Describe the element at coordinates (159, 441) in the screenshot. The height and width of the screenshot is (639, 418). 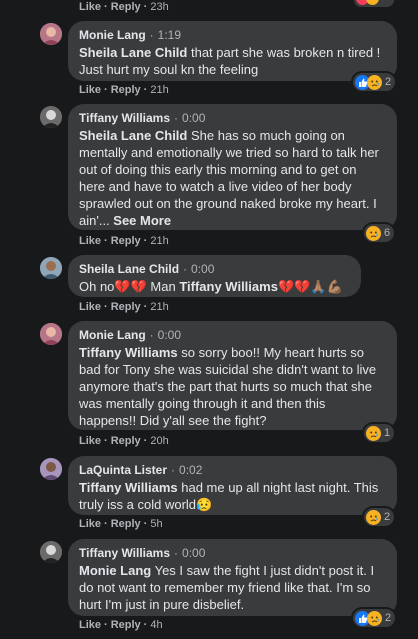
I see `comment-time: 20h` at that location.